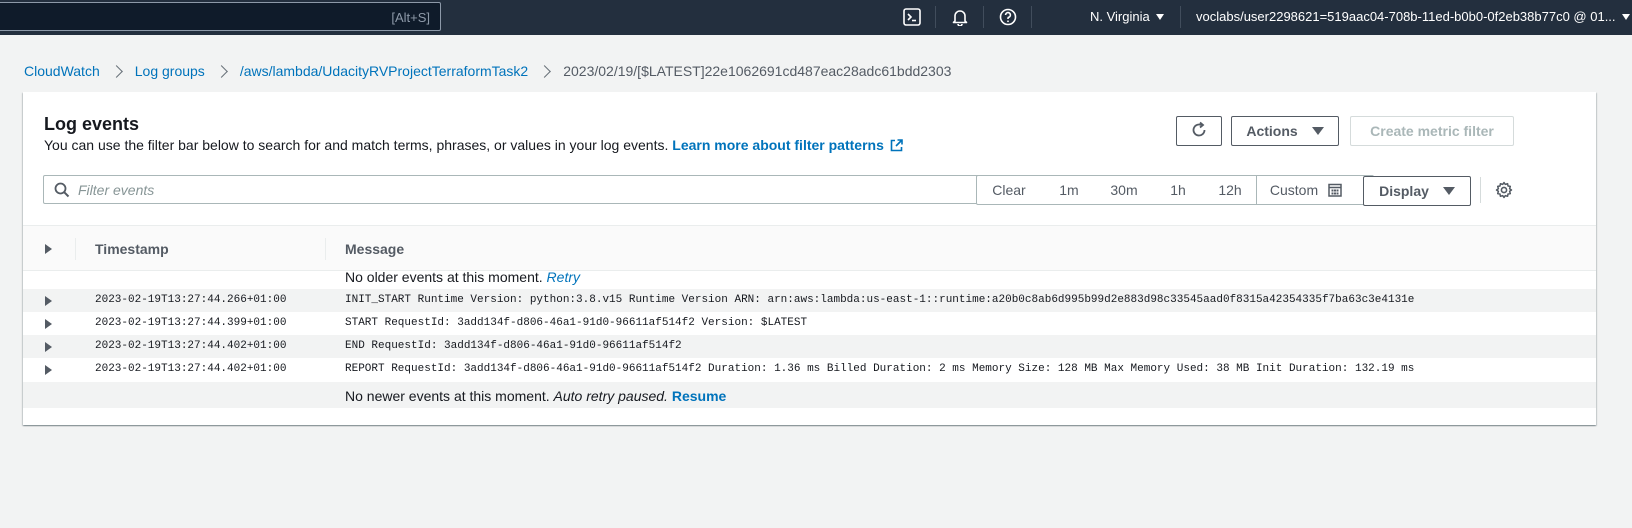 The height and width of the screenshot is (528, 1632). What do you see at coordinates (960, 17) in the screenshot?
I see `notifications-bell-icon` at bounding box center [960, 17].